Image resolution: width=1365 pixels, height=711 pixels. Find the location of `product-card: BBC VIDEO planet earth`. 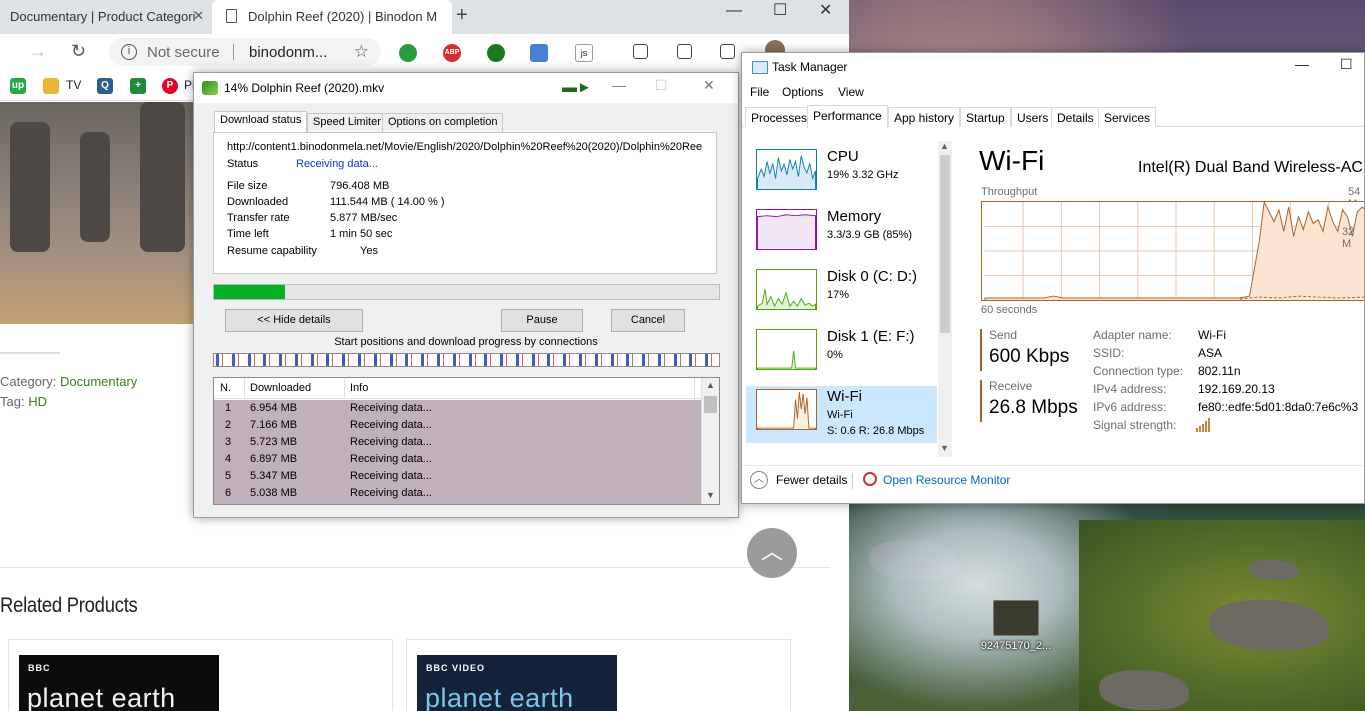

product-card: BBC VIDEO planet earth is located at coordinates (598, 675).